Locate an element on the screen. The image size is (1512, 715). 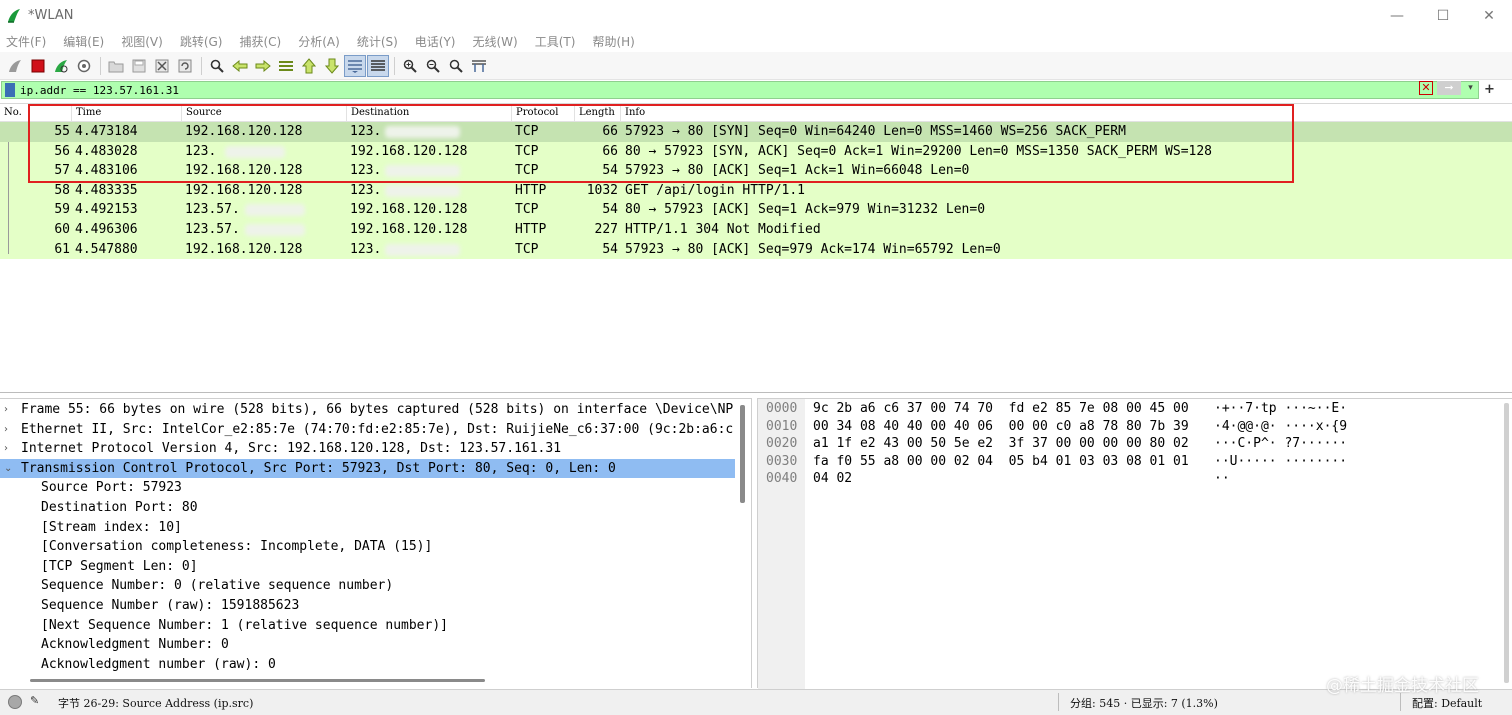
hex-bytes: 04 02 is located at coordinates (832, 479).